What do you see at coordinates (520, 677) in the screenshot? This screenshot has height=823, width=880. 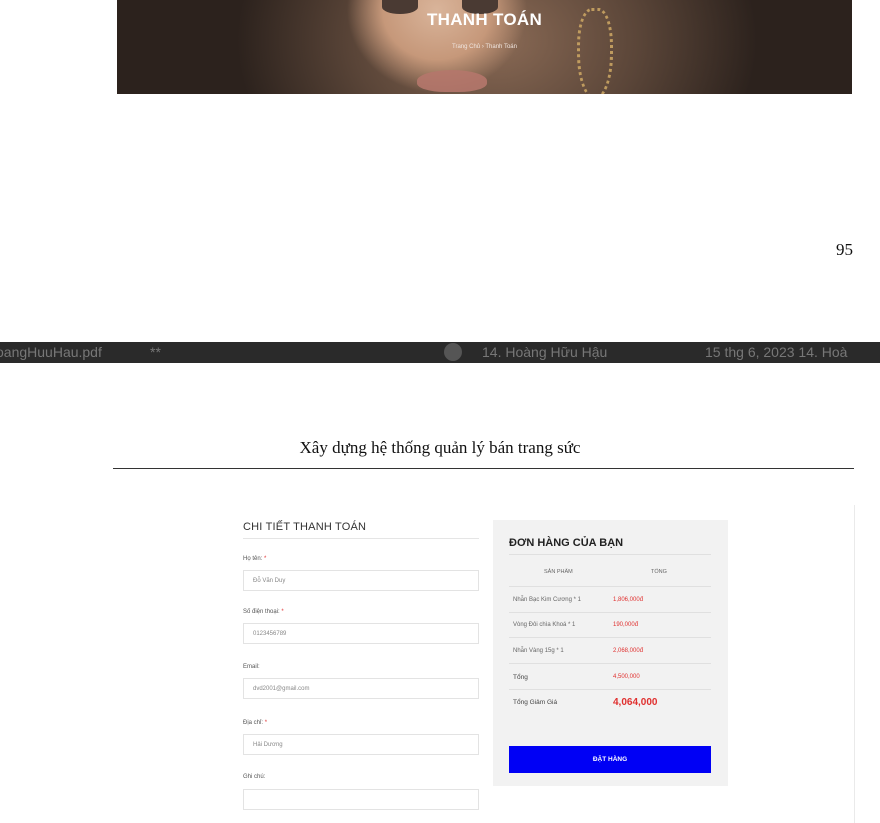 I see `subtotal-label: Tổng` at bounding box center [520, 677].